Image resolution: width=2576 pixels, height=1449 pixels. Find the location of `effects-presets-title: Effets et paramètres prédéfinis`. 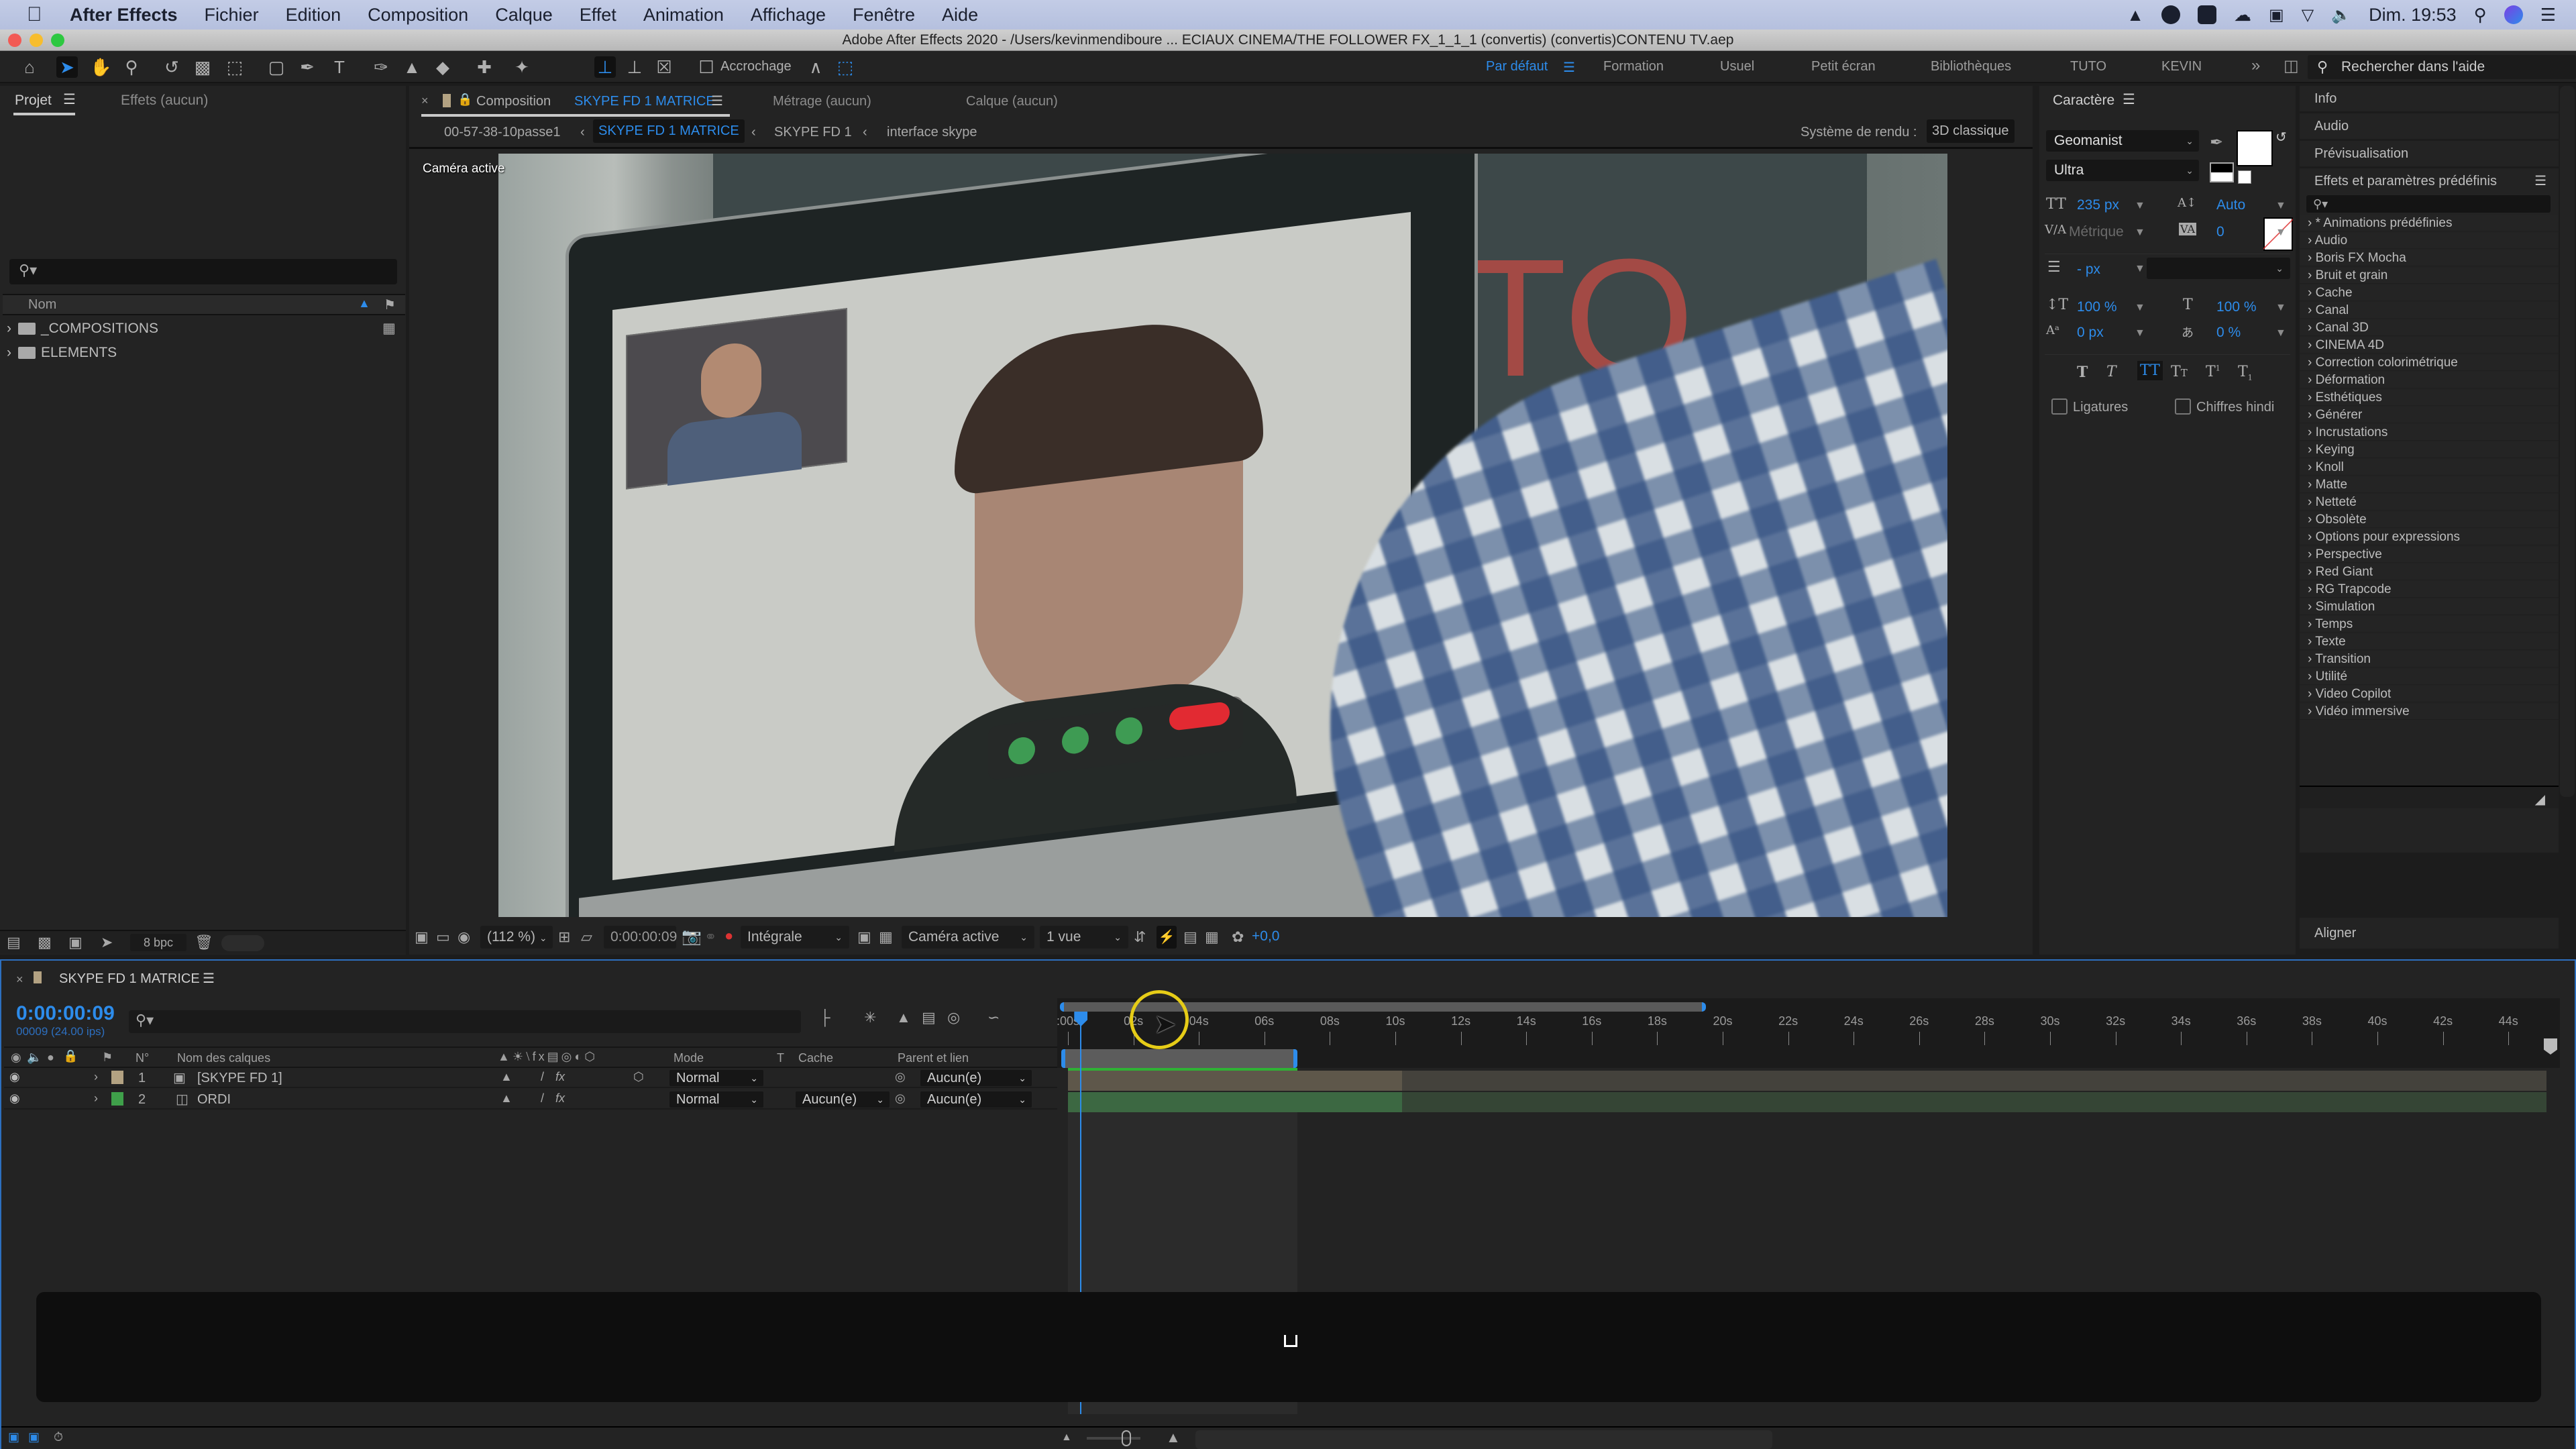

effects-presets-title: Effets et paramètres prédéfinis is located at coordinates (2405, 181).